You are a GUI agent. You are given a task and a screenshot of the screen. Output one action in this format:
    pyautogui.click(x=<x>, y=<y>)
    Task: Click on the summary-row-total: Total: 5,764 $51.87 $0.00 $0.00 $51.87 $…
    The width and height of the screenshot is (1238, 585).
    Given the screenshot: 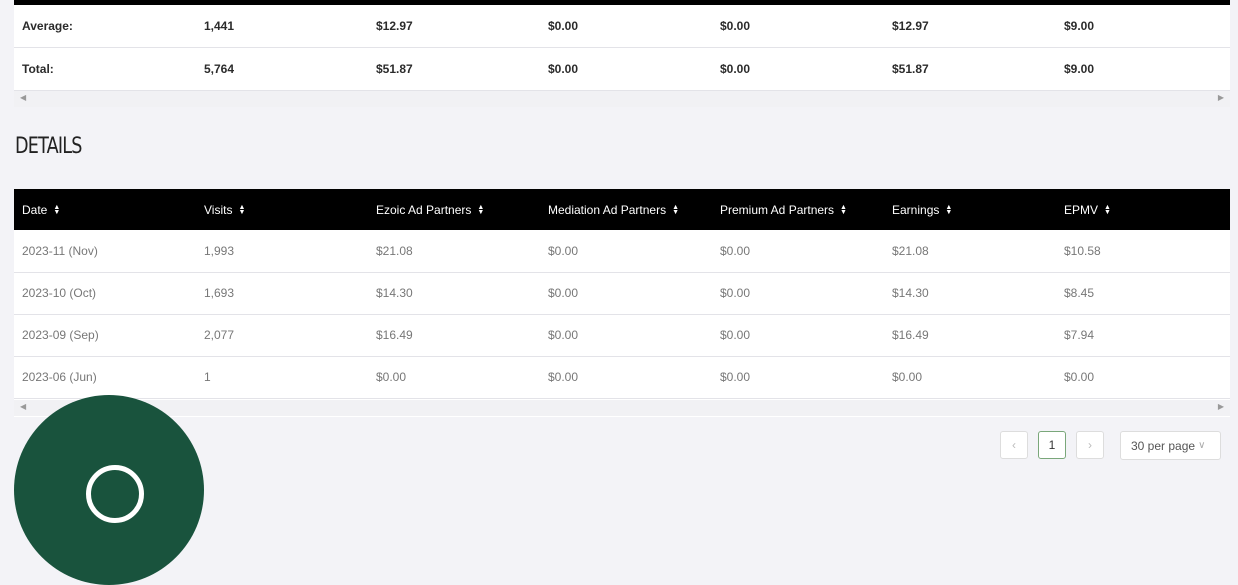 What is the action you would take?
    pyautogui.click(x=622, y=69)
    